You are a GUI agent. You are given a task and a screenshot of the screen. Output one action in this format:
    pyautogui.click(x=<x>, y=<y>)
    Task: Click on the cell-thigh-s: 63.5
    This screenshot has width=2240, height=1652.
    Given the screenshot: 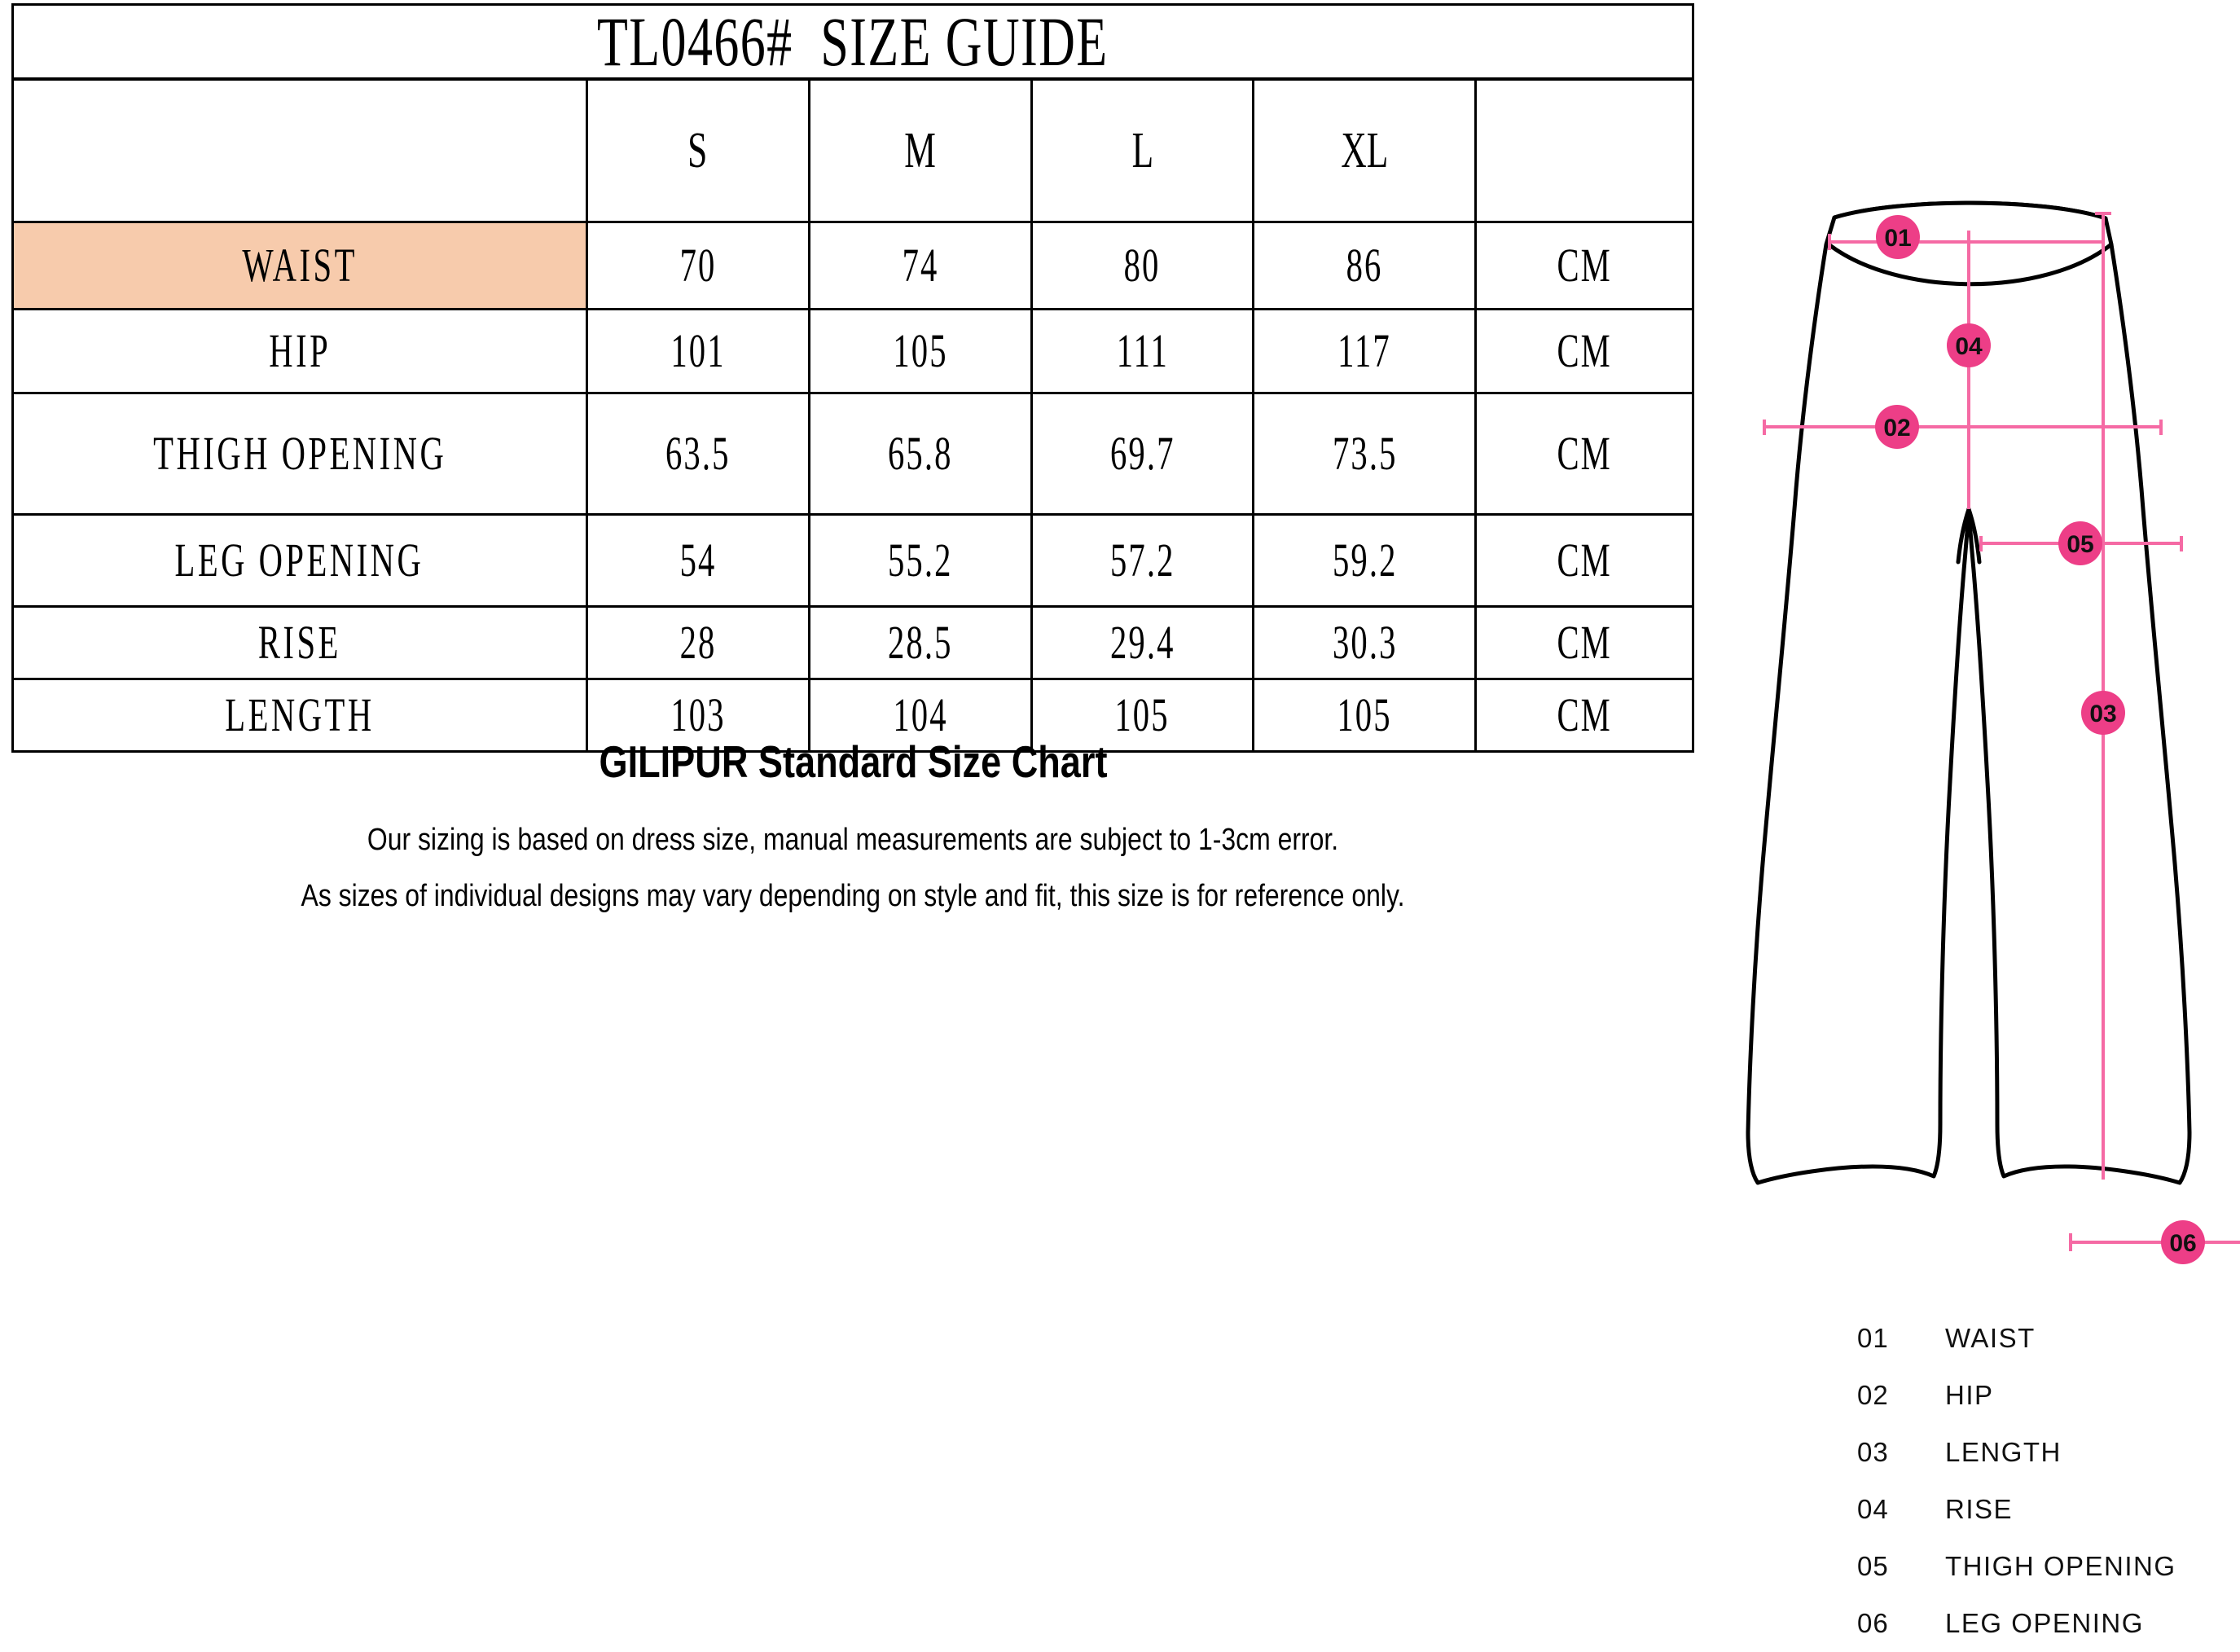 What is the action you would take?
    pyautogui.click(x=697, y=454)
    